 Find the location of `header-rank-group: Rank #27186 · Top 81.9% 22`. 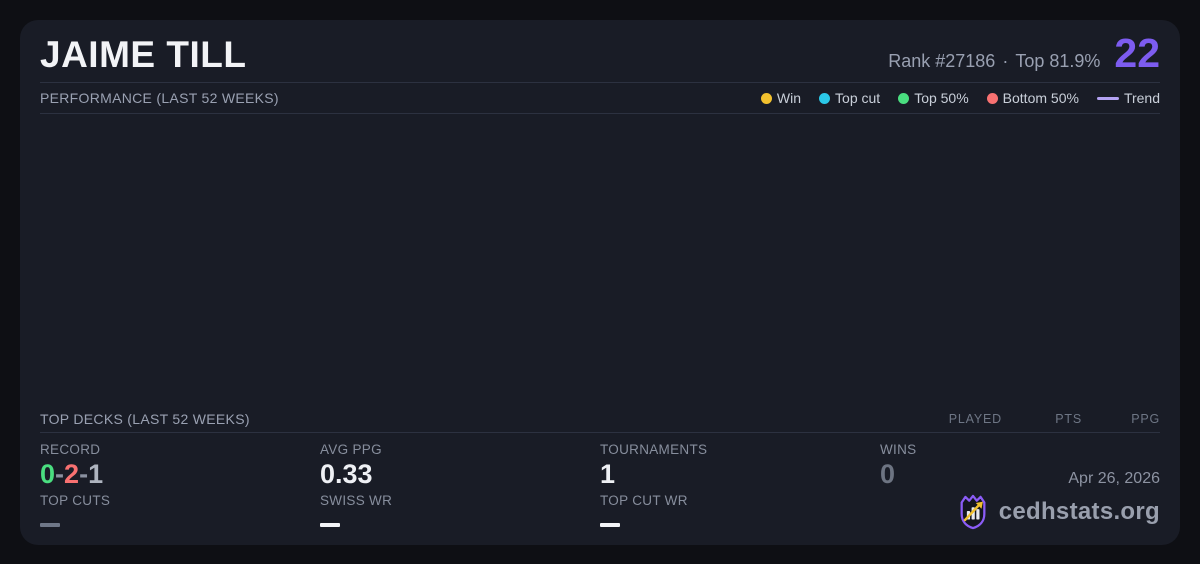

header-rank-group: Rank #27186 · Top 81.9% 22 is located at coordinates (1024, 53).